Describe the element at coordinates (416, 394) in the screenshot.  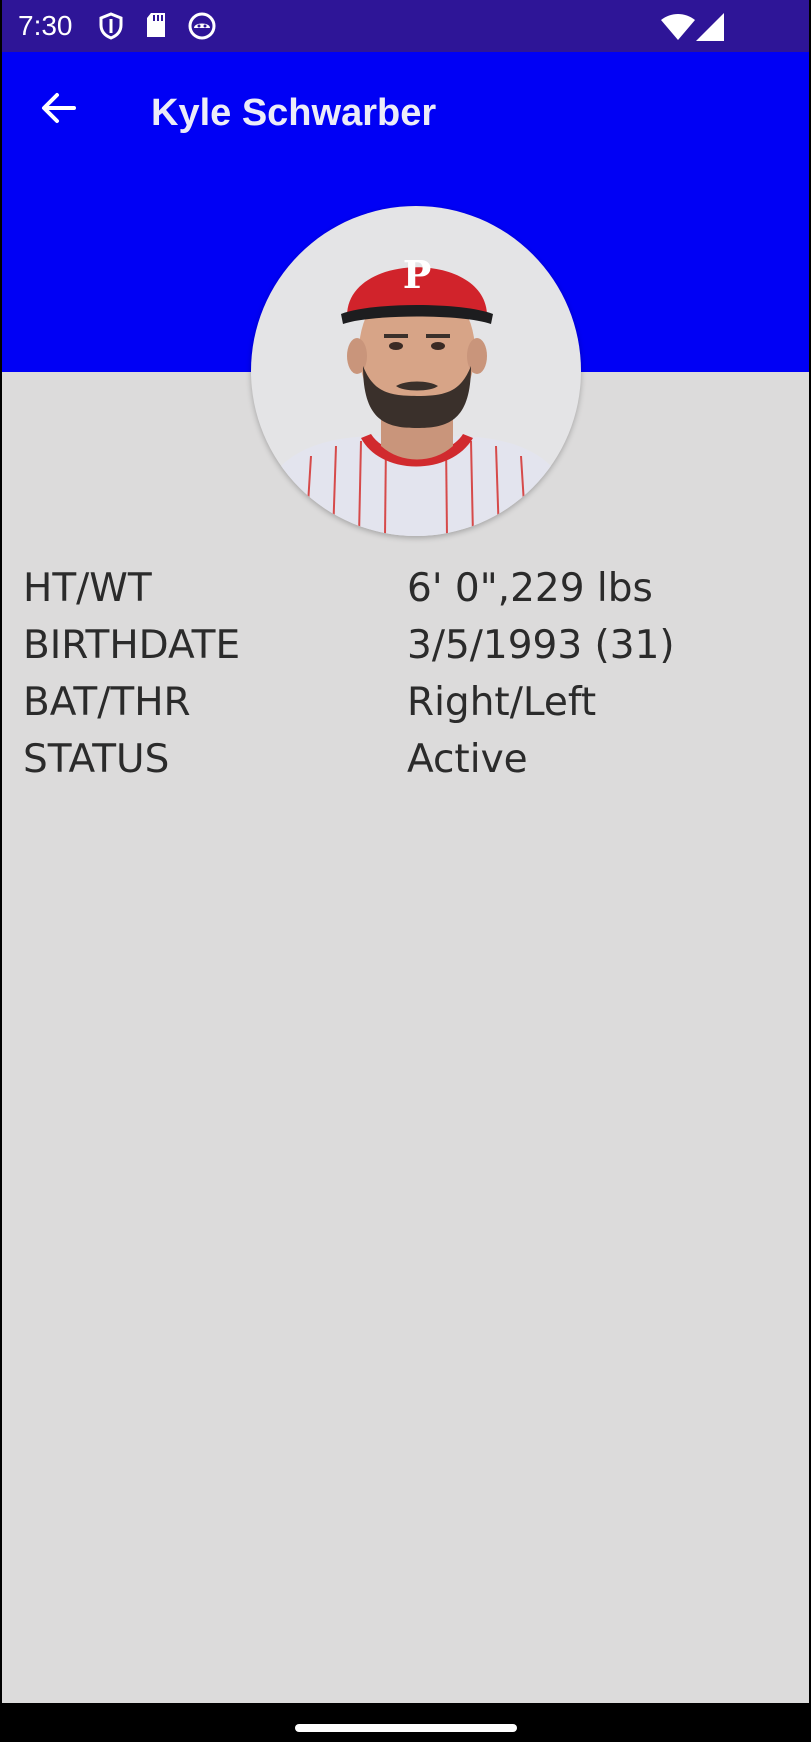
I see `player-headshot-image: P` at that location.